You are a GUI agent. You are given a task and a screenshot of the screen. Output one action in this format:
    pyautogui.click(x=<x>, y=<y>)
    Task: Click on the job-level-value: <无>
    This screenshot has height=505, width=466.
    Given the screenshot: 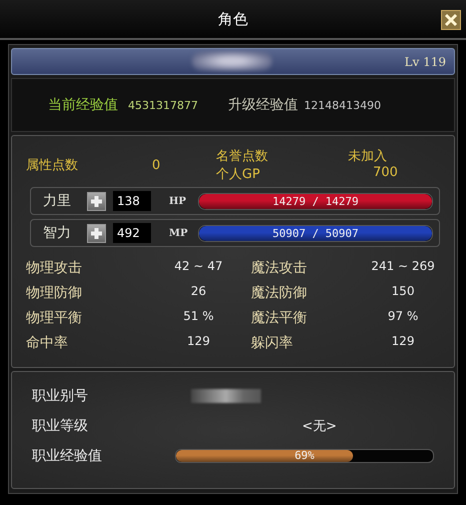 What is the action you would take?
    pyautogui.click(x=319, y=426)
    